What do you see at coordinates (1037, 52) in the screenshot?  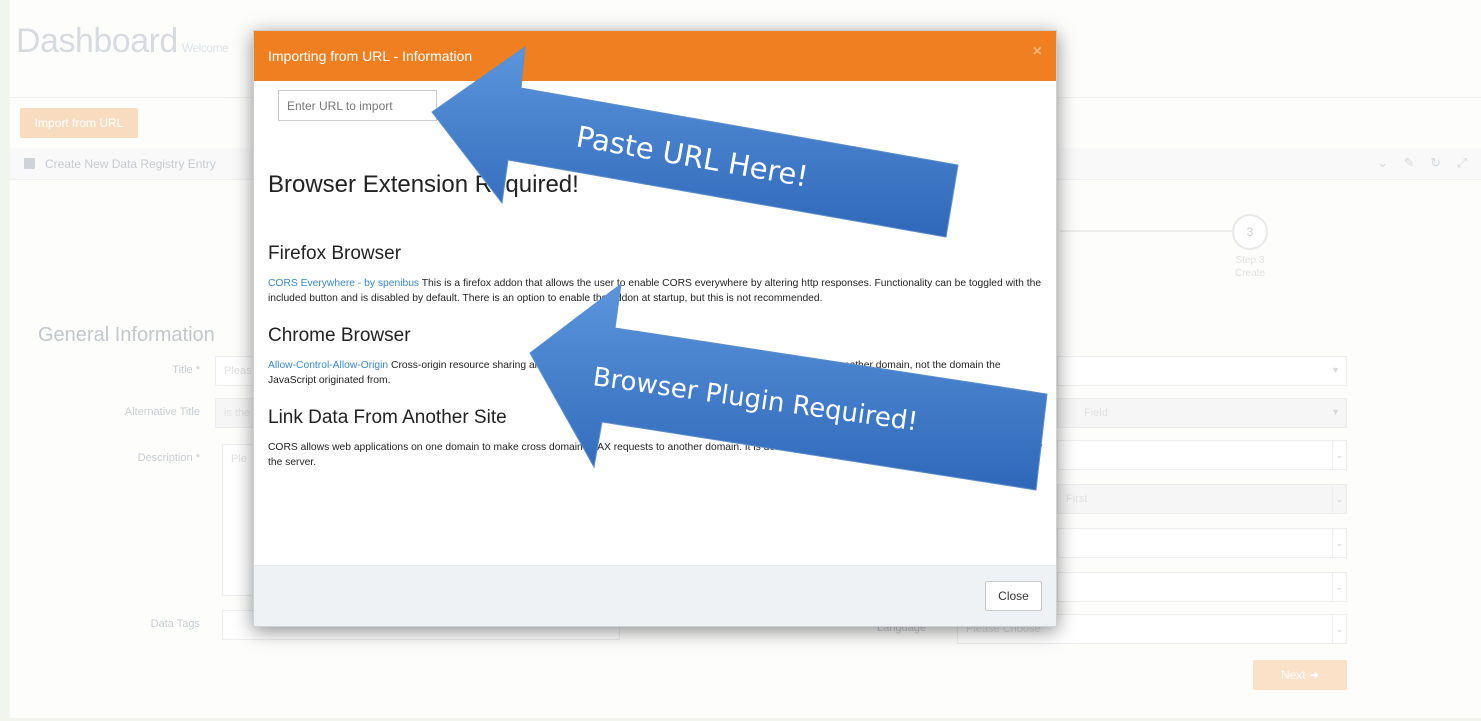 I see `close-icon: ×` at bounding box center [1037, 52].